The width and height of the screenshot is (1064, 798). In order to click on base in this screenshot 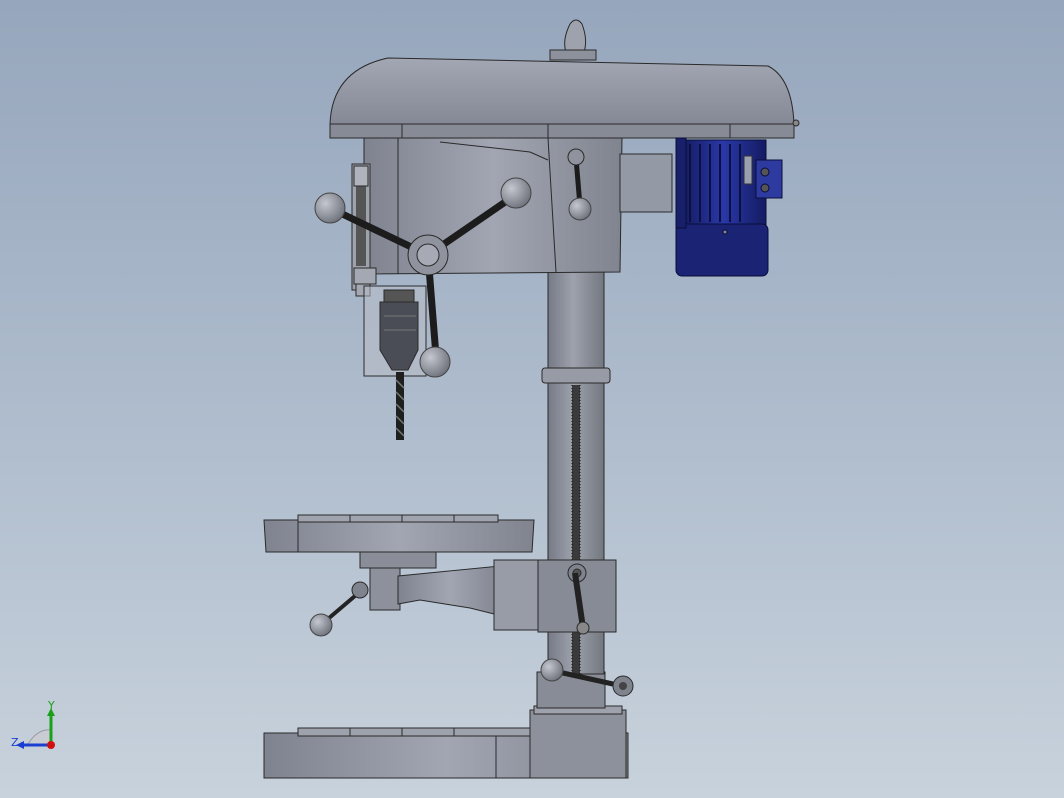, I will do `click(446, 725)`.